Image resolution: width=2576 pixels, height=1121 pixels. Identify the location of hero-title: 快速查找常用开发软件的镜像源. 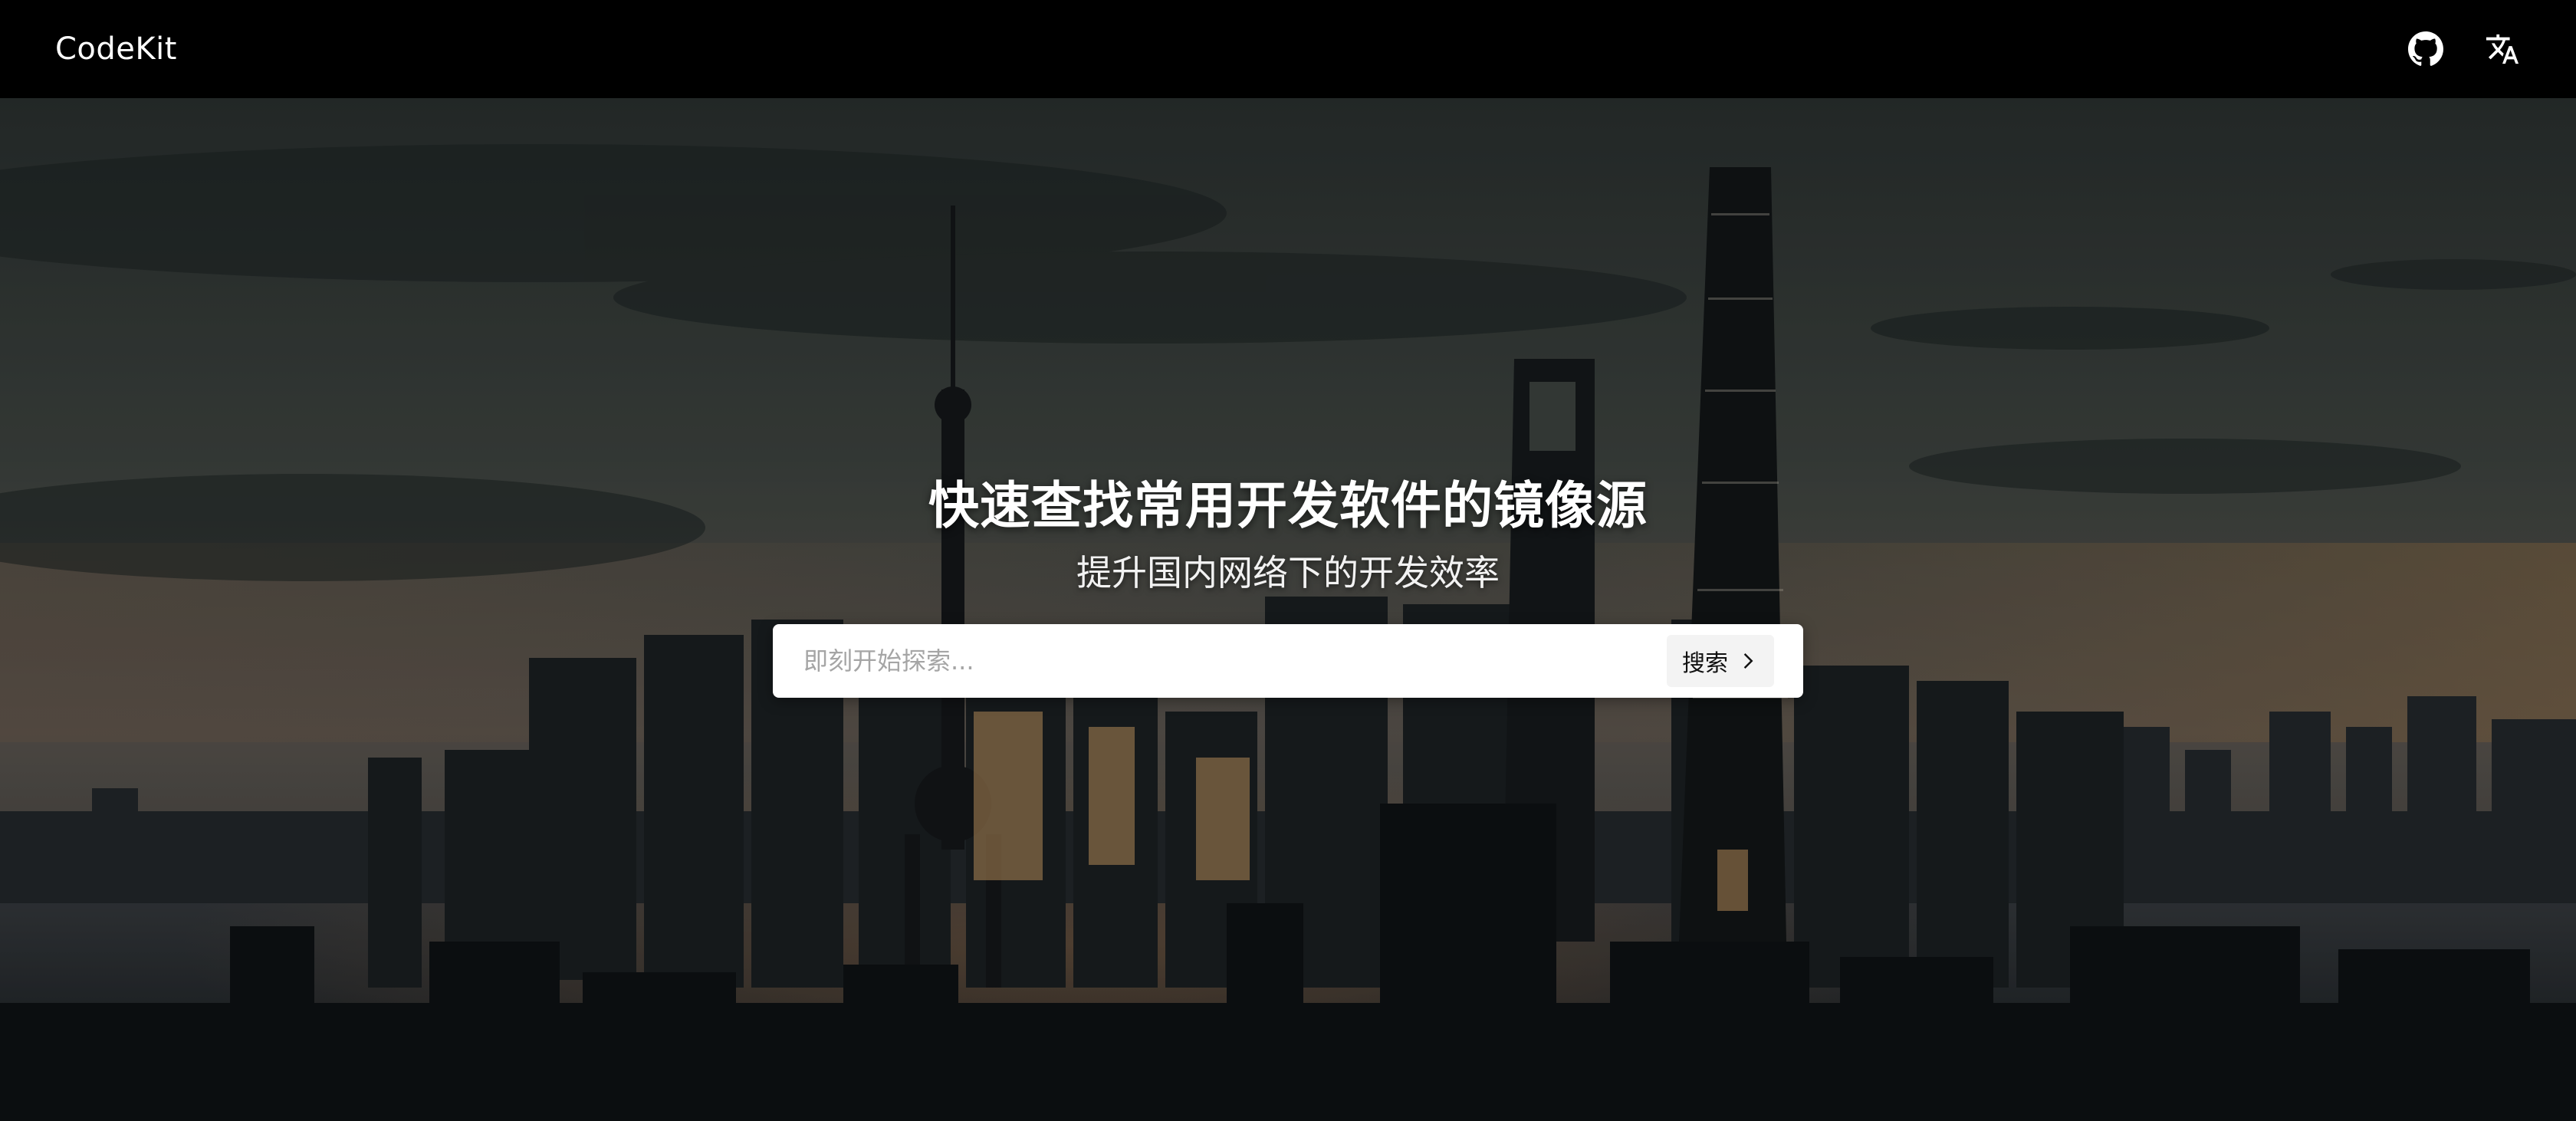
(1288, 505).